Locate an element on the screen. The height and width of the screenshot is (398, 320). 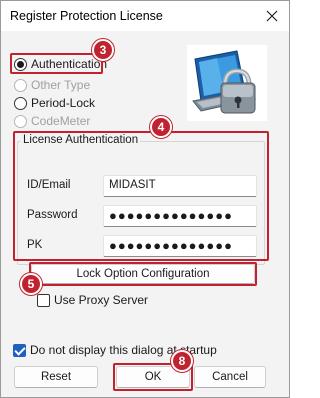
annotation-badge-3: 3 is located at coordinates (103, 50).